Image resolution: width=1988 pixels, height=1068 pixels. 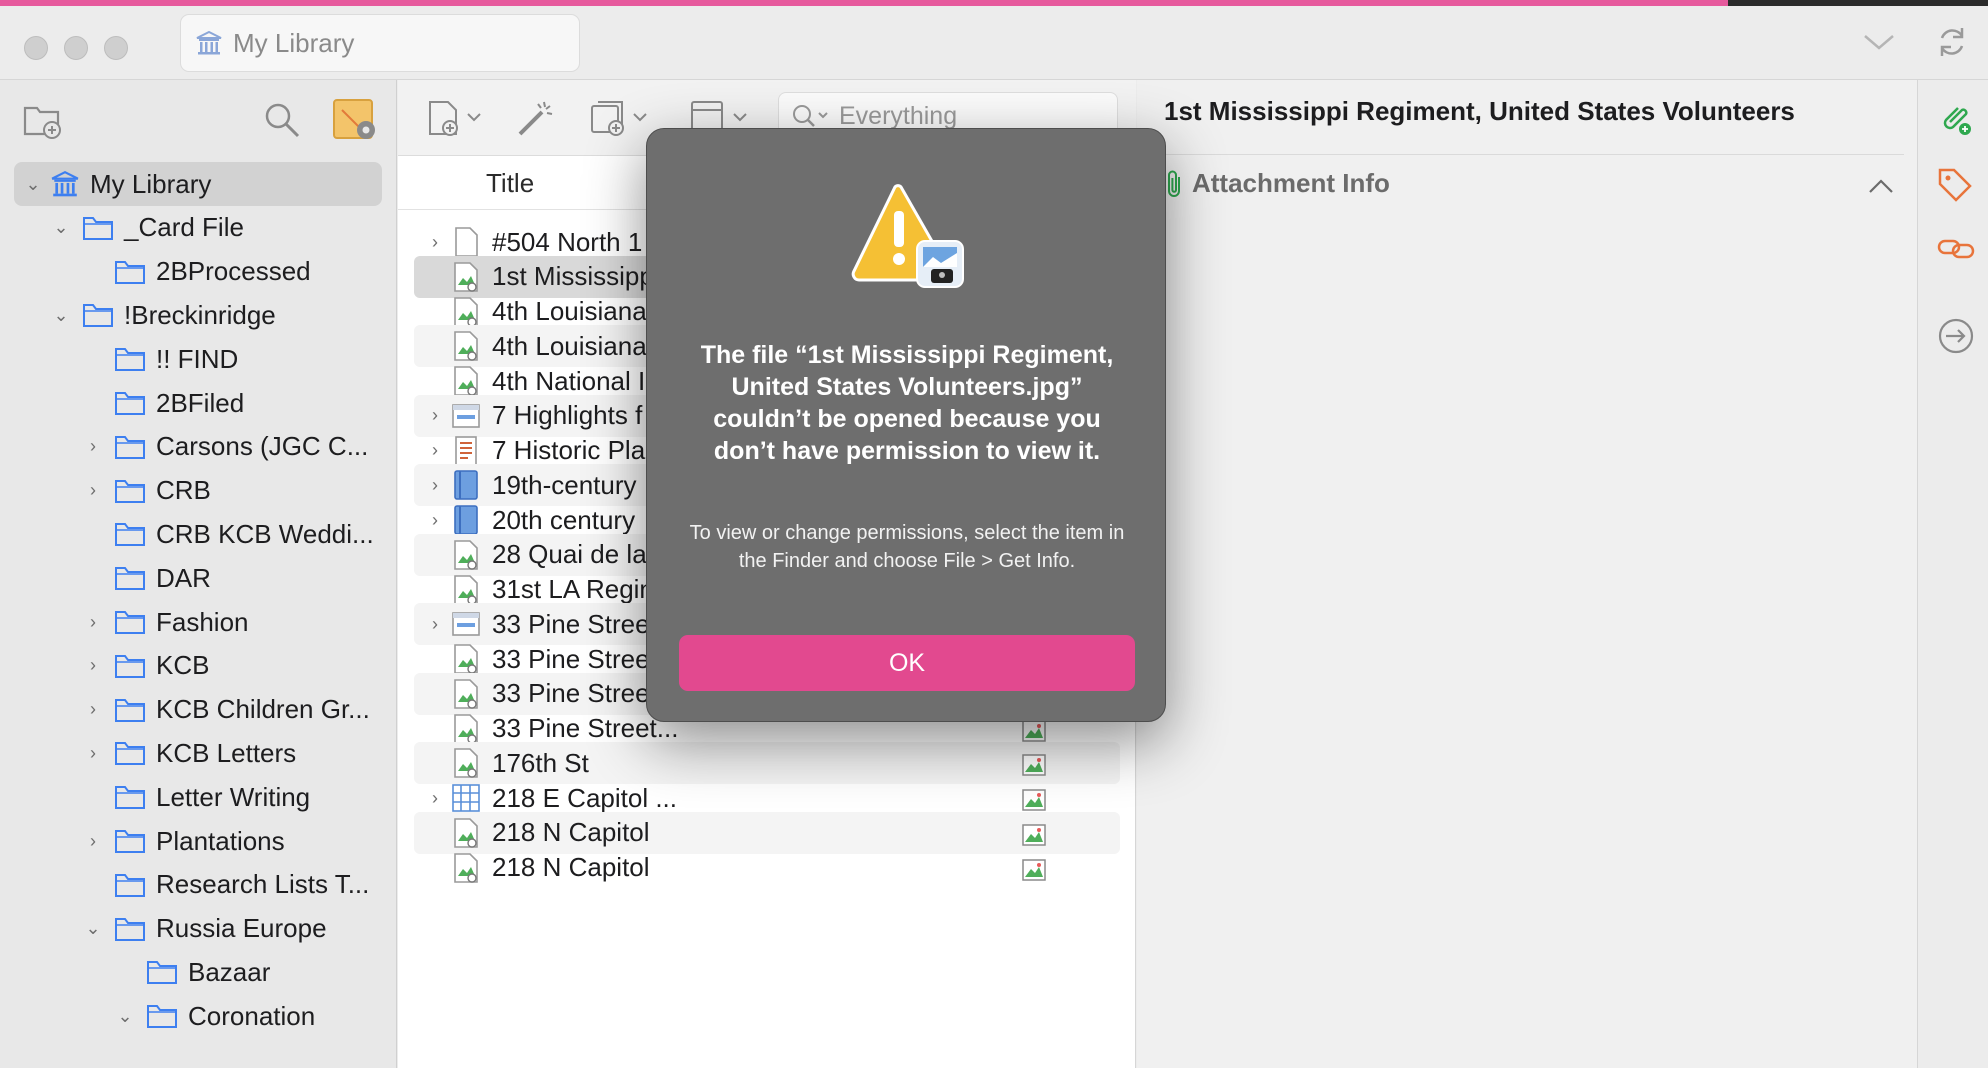 What do you see at coordinates (1952, 574) in the screenshot?
I see `side-nav-strip` at bounding box center [1952, 574].